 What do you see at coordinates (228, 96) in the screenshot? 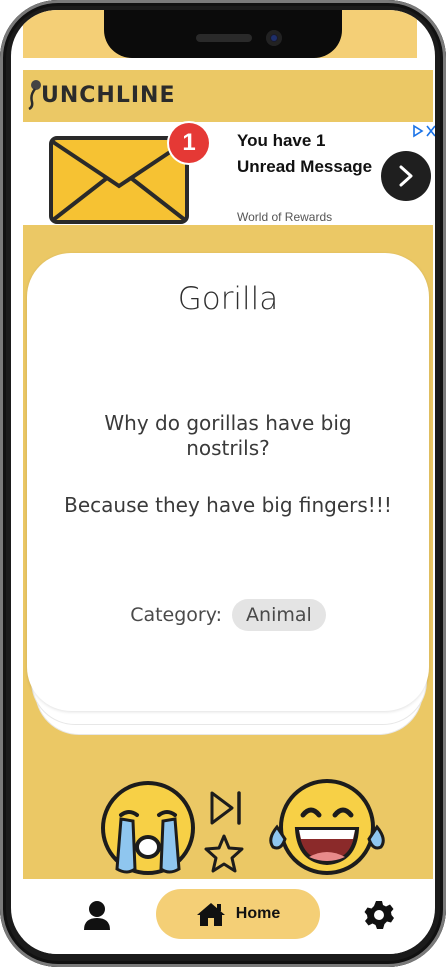
I see `app-header: UNCHLINE` at bounding box center [228, 96].